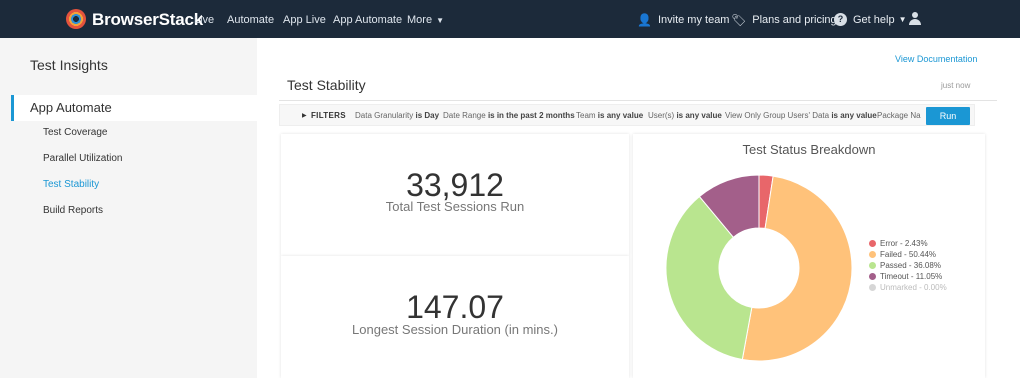 The image size is (1020, 378). I want to click on filter-name: Package Na, so click(899, 115).